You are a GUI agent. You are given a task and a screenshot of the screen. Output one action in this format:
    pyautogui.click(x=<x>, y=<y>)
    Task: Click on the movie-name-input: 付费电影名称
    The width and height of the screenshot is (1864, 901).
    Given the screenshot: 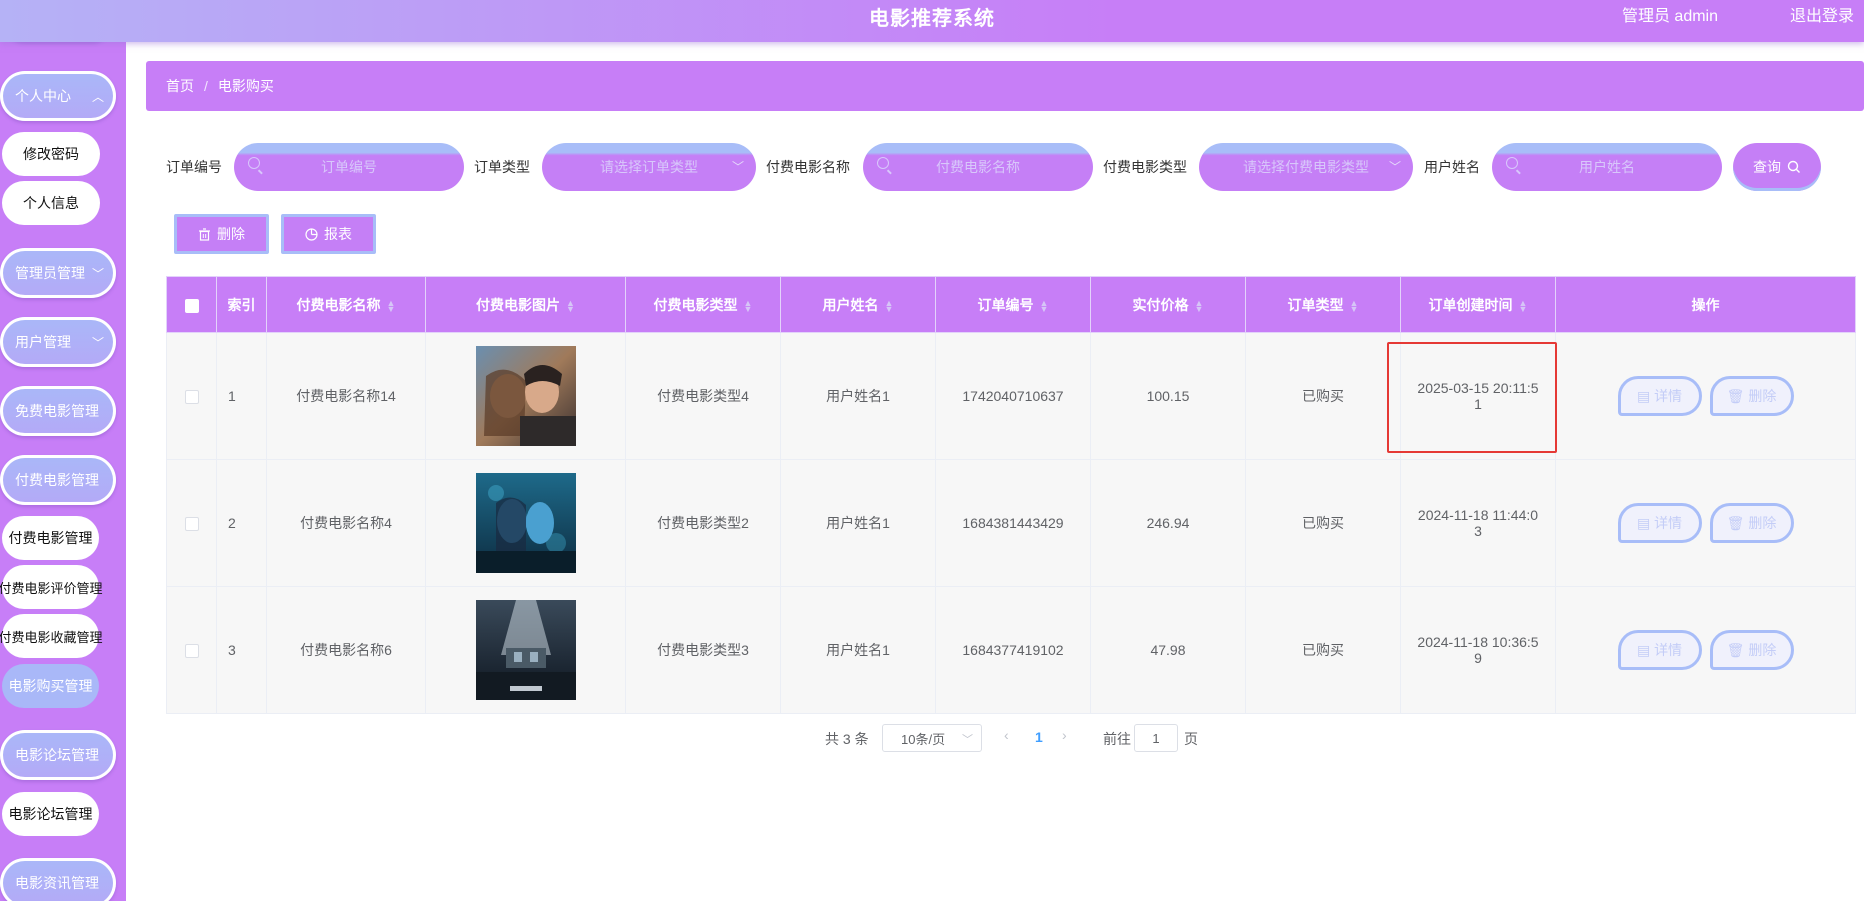 What is the action you would take?
    pyautogui.click(x=978, y=167)
    